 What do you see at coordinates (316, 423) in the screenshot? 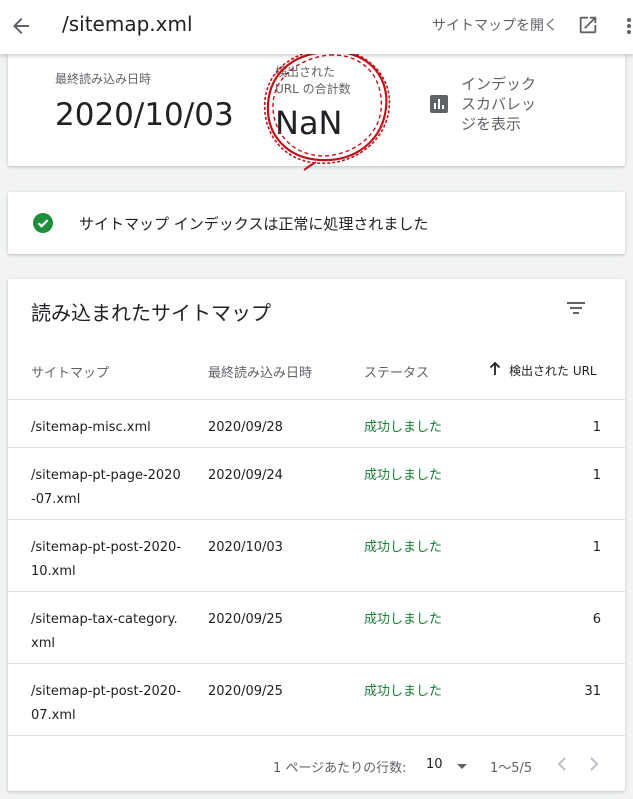
I see `table-row: /sitemap-misc.xml 2020/09/28 成功しました 1` at bounding box center [316, 423].